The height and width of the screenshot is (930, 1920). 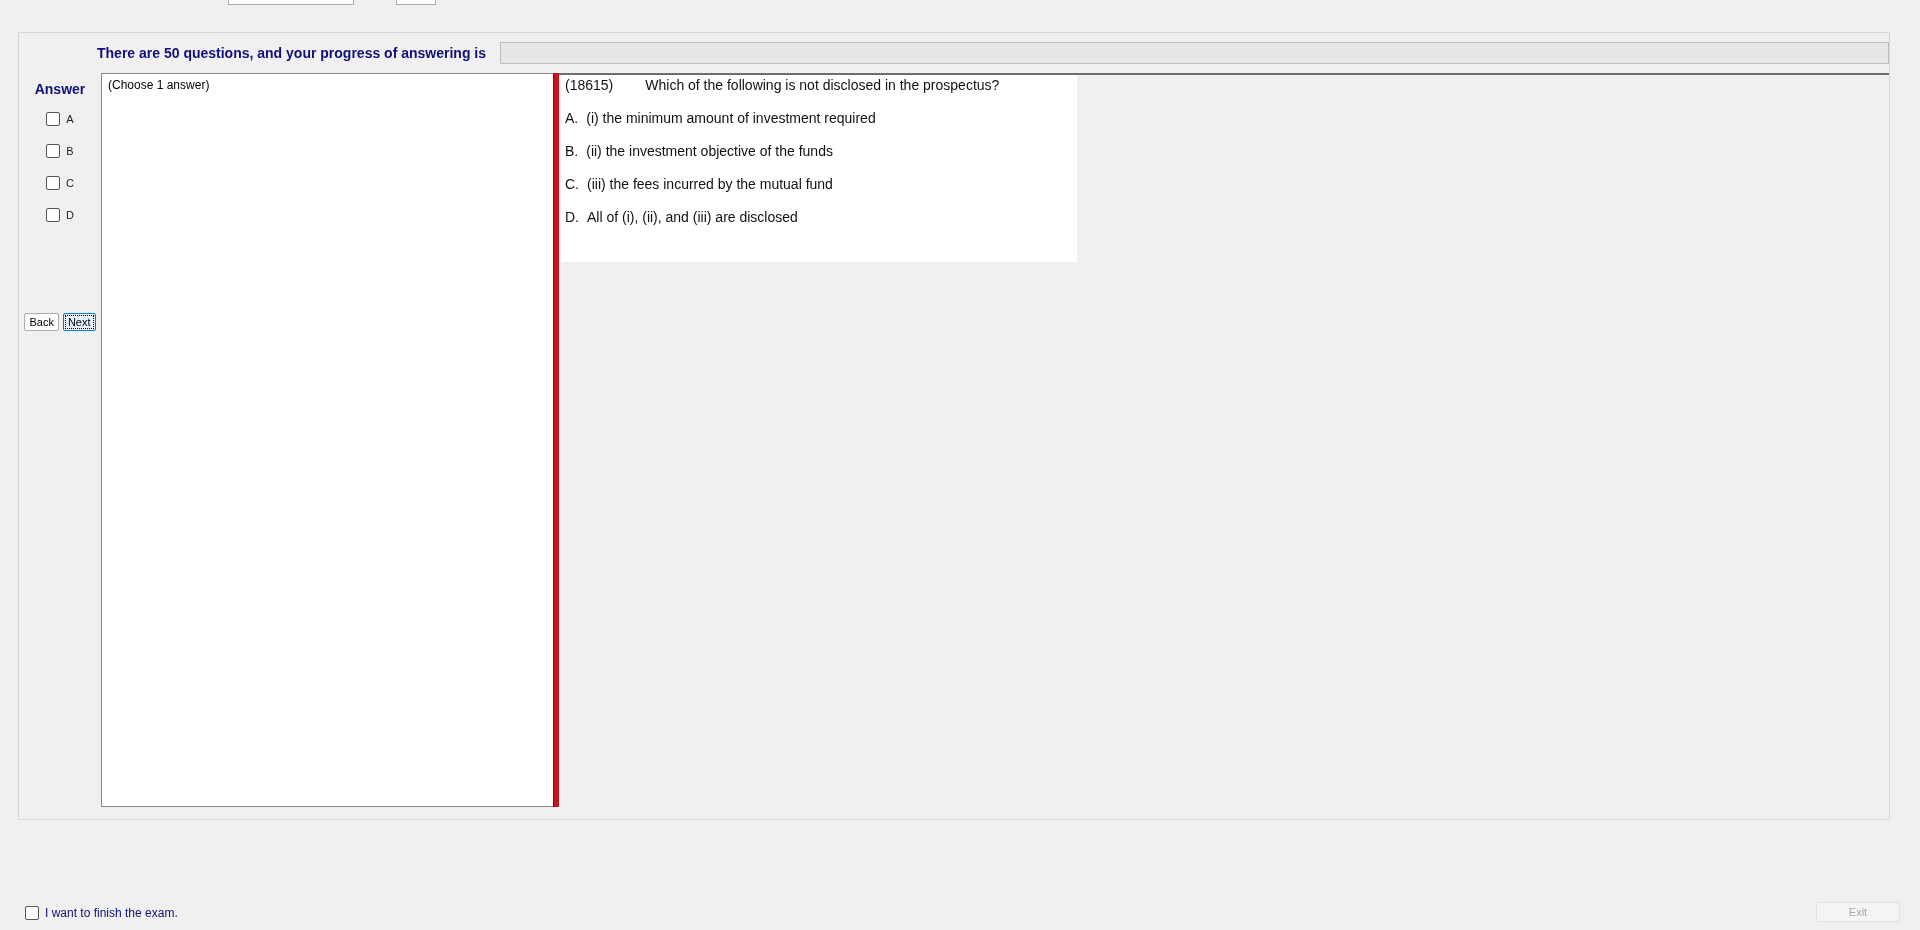 What do you see at coordinates (572, 185) in the screenshot?
I see `choice-letter: C.` at bounding box center [572, 185].